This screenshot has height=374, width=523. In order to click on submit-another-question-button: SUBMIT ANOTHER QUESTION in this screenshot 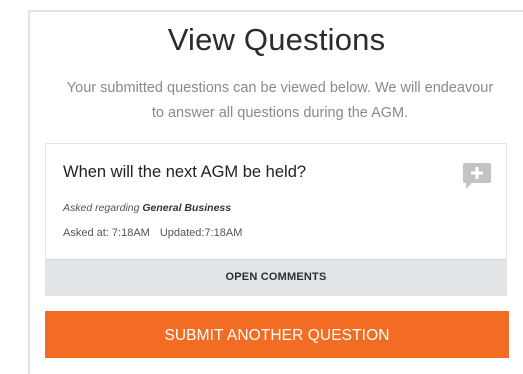, I will do `click(277, 334)`.